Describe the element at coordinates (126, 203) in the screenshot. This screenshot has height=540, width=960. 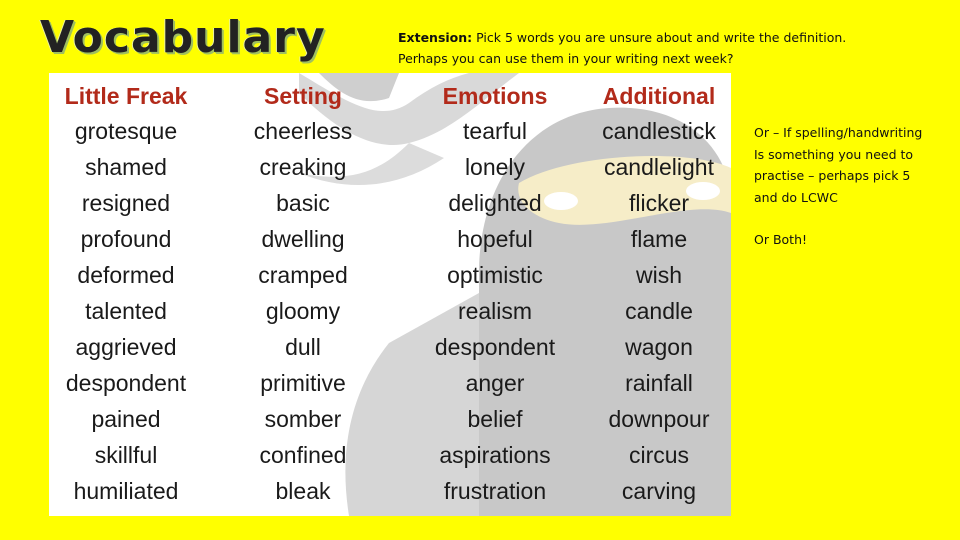
I see `word: resigned` at that location.